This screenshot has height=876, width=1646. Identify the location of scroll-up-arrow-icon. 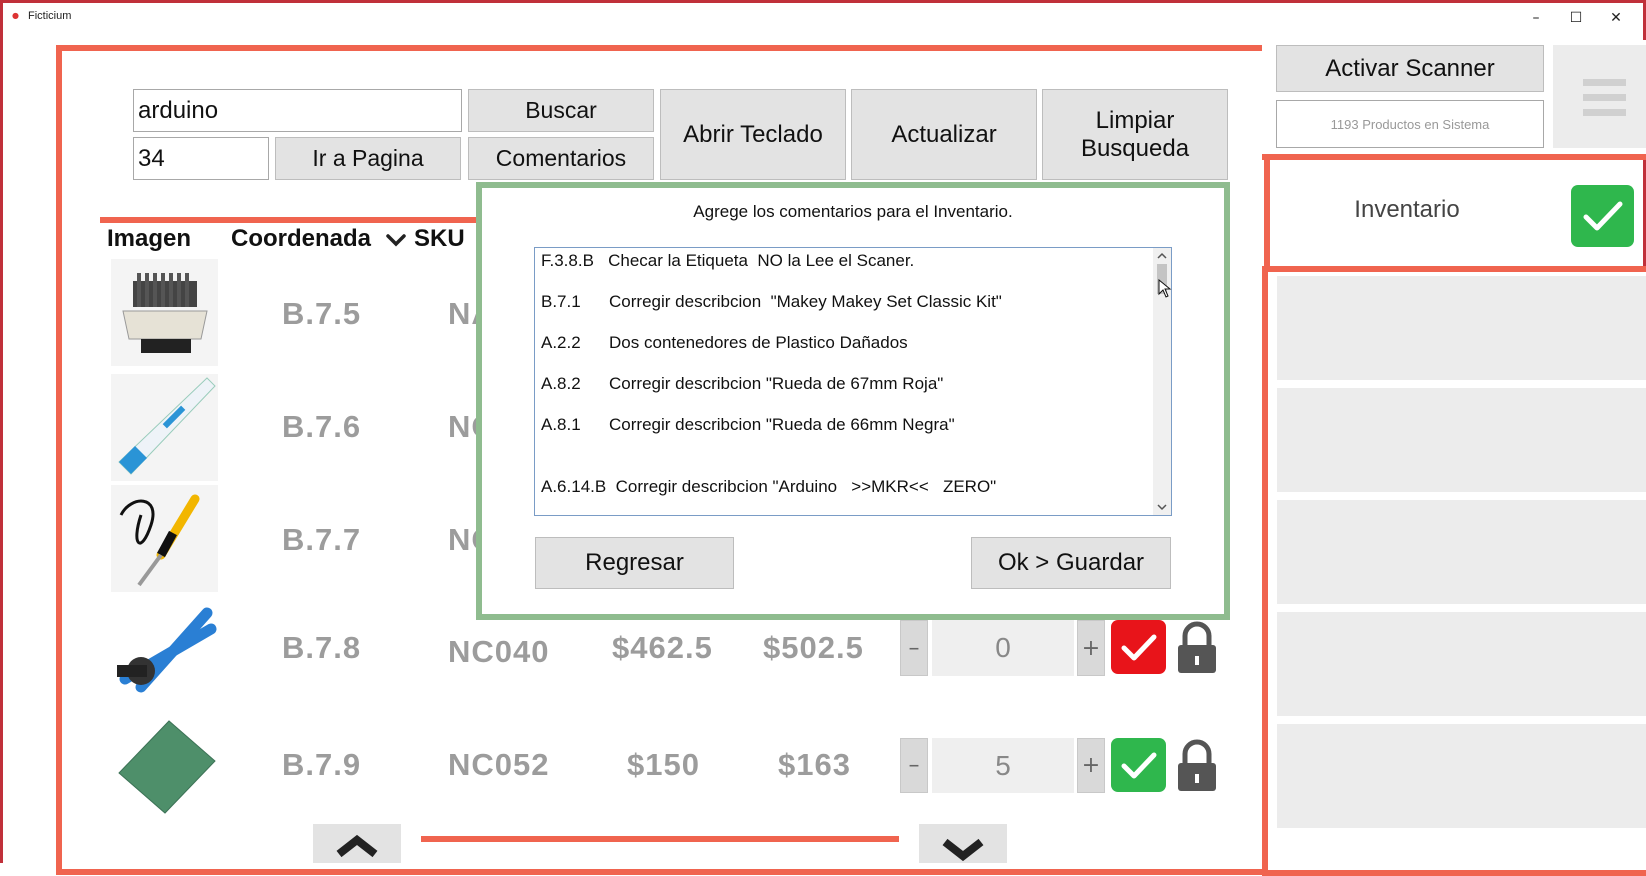
(1162, 255).